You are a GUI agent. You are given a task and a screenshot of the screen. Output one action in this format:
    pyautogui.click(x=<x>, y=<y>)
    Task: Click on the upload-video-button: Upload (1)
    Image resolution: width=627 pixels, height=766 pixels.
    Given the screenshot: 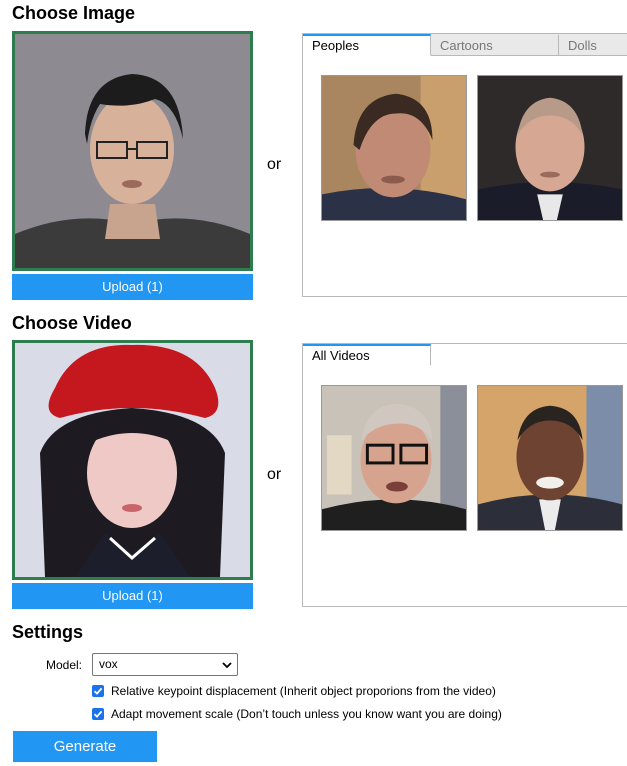 What is the action you would take?
    pyautogui.click(x=132, y=596)
    